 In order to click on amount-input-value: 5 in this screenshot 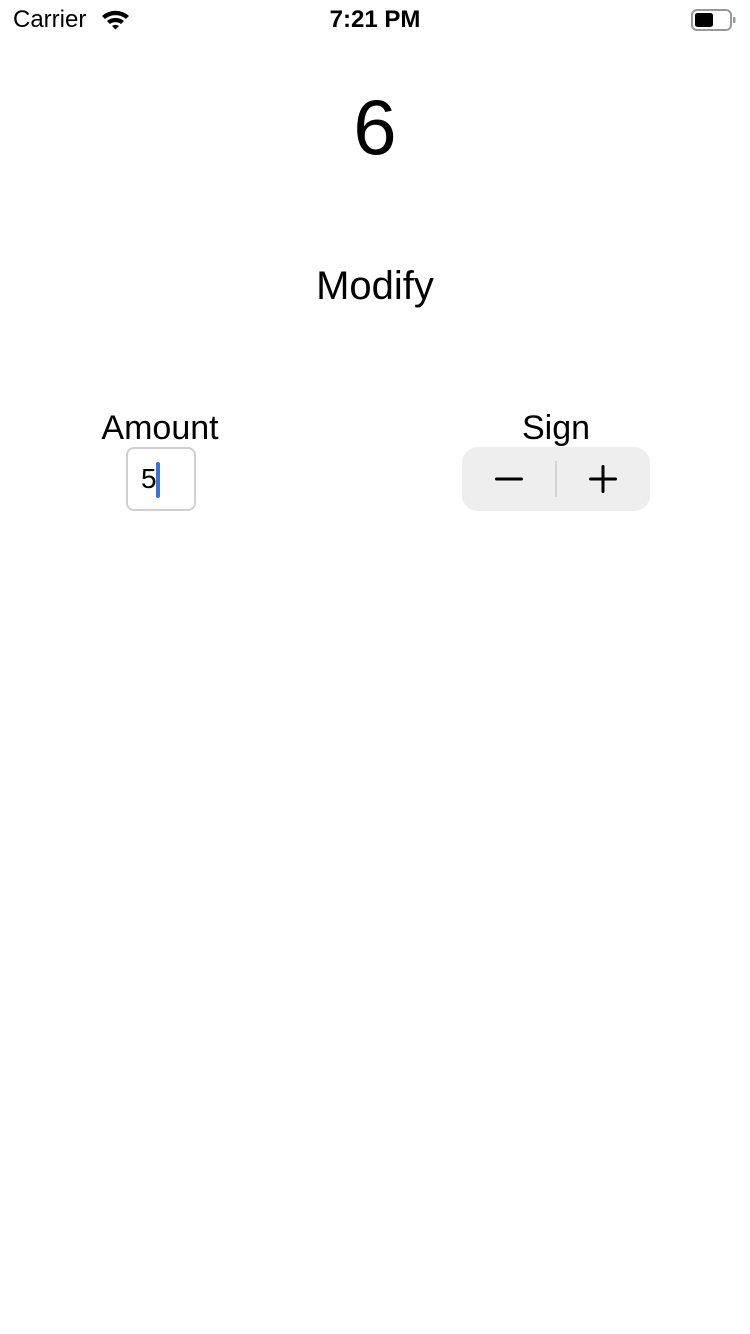, I will do `click(149, 478)`.